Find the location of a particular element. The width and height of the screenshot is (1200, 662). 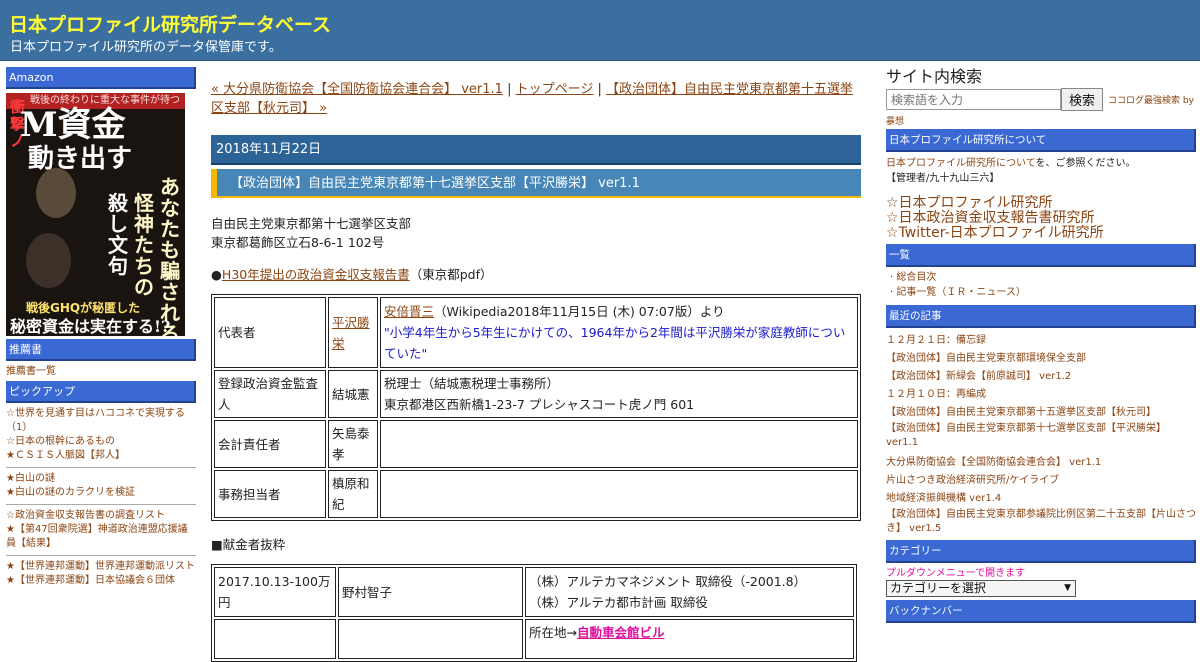

list-item: · 総合目次 is located at coordinates (913, 277).